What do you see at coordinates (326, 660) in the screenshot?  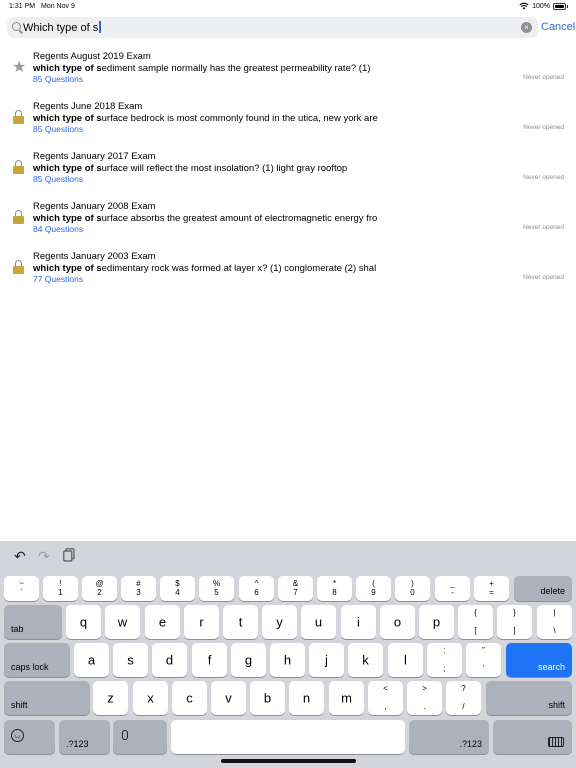 I see `key-j: j` at bounding box center [326, 660].